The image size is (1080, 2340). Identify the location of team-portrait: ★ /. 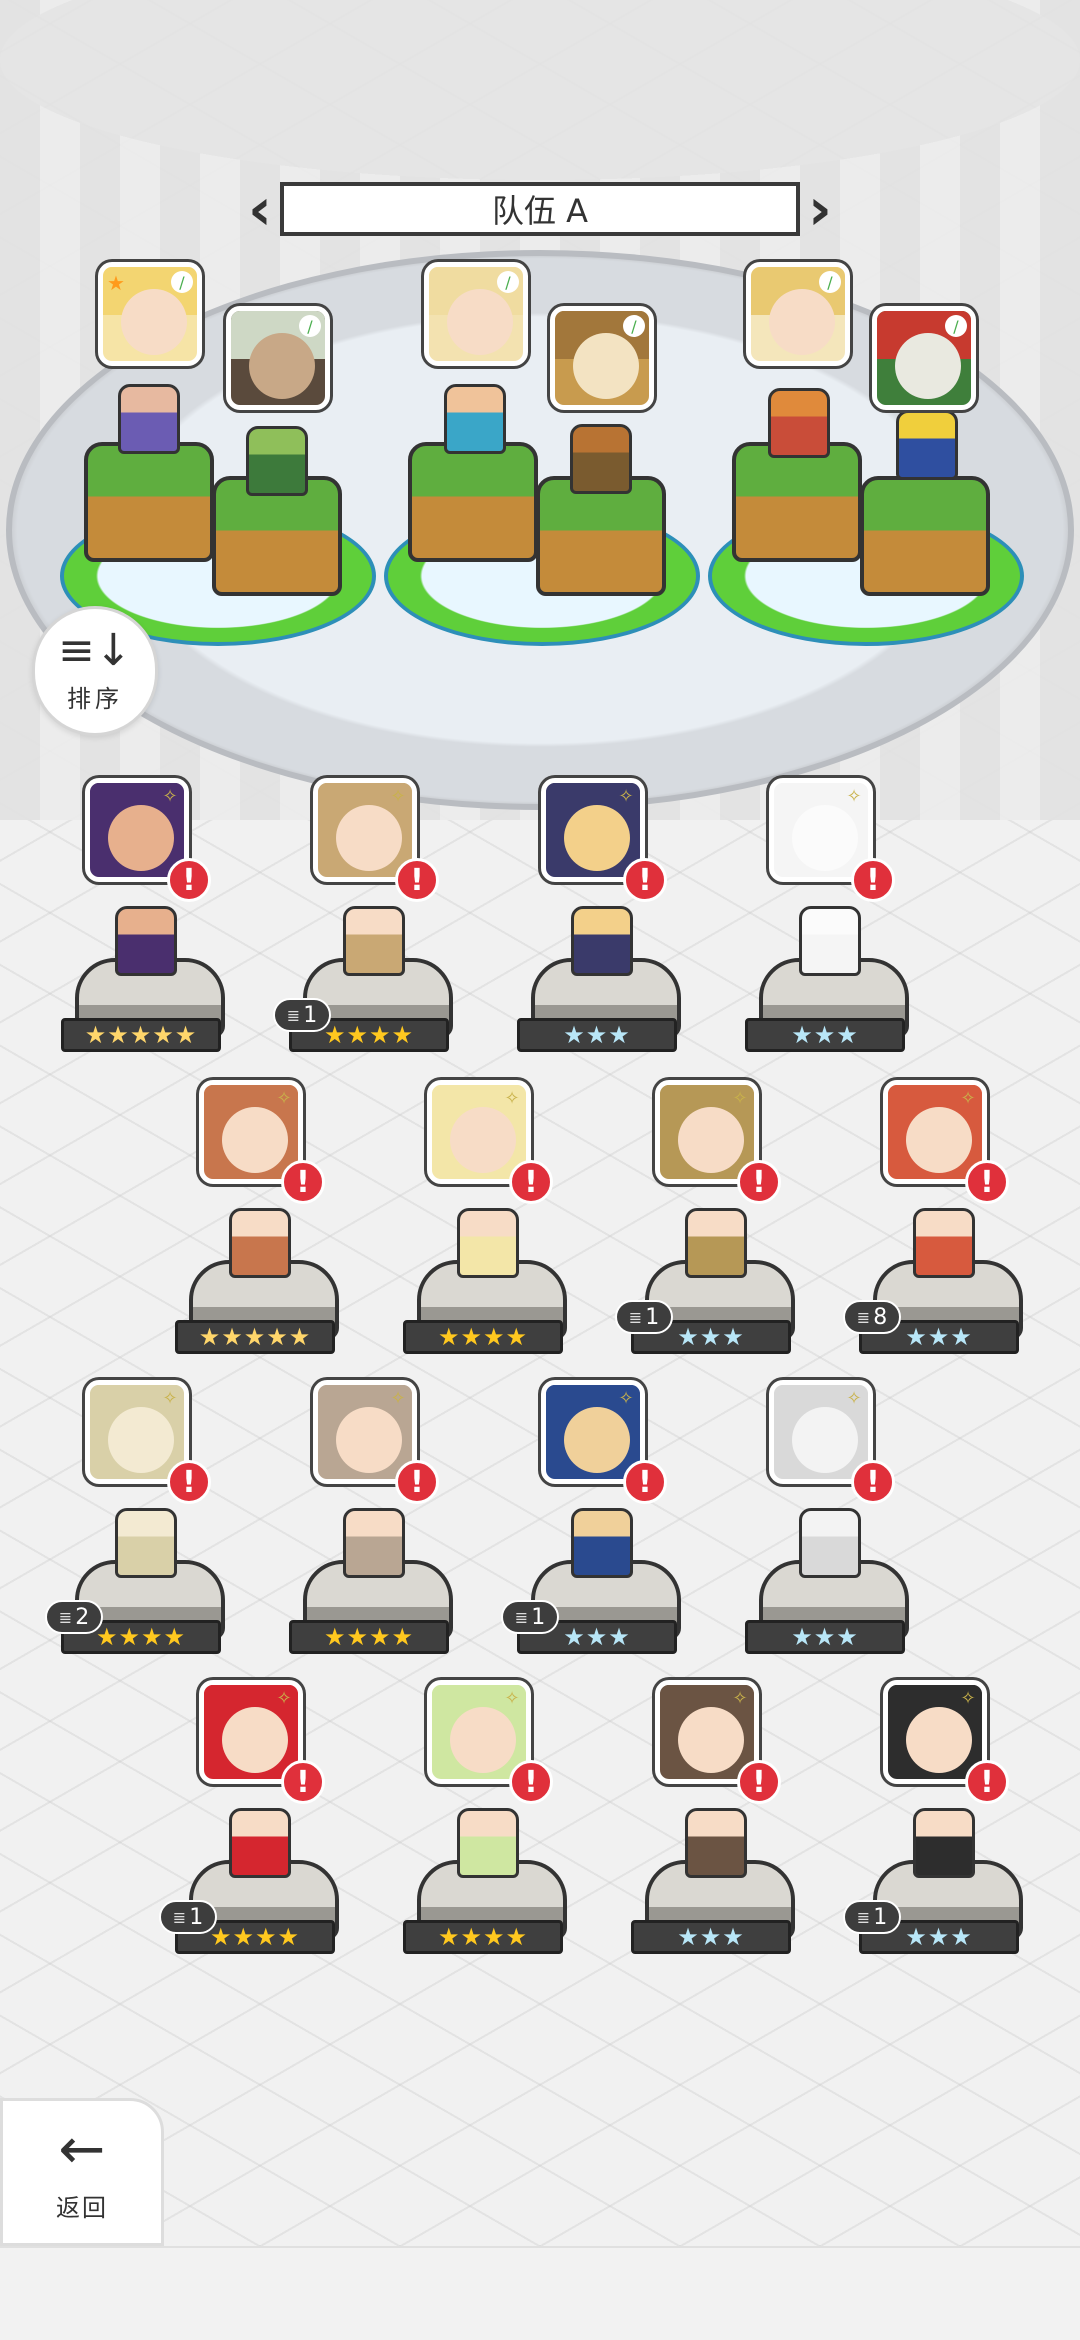
(150, 314).